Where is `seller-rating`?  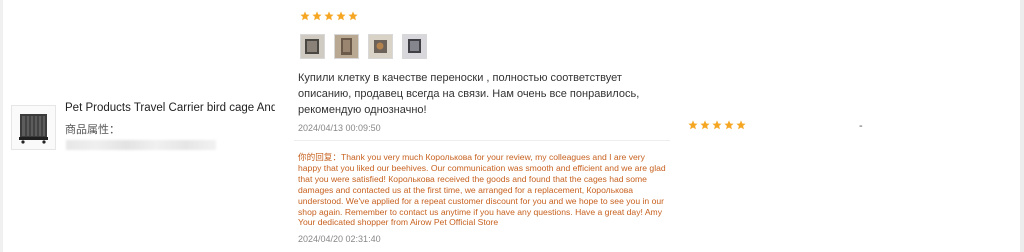 seller-rating is located at coordinates (717, 125).